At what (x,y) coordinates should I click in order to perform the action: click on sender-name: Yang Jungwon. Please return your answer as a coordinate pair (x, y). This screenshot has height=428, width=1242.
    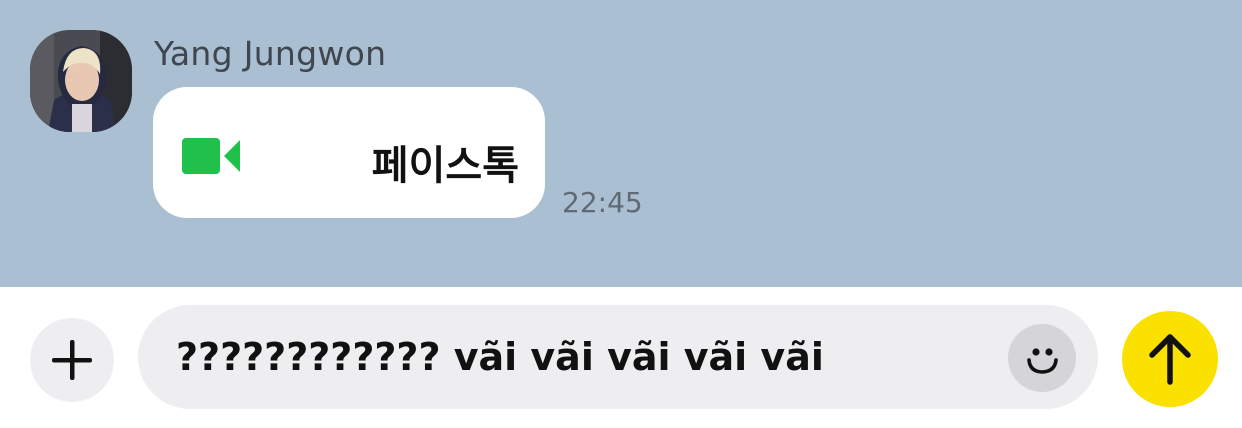
    Looking at the image, I should click on (270, 53).